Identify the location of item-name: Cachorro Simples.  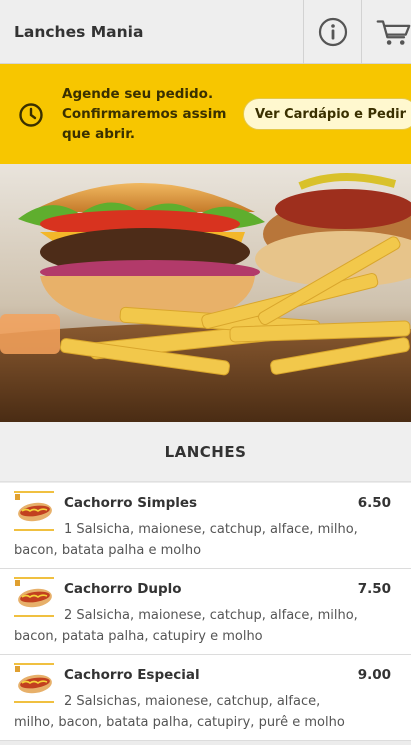
(131, 503).